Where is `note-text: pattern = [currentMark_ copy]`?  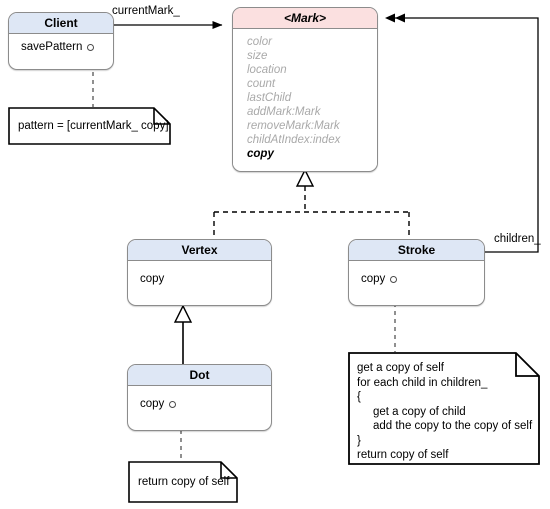
note-text: pattern = [currentMark_ copy] is located at coordinates (93, 126).